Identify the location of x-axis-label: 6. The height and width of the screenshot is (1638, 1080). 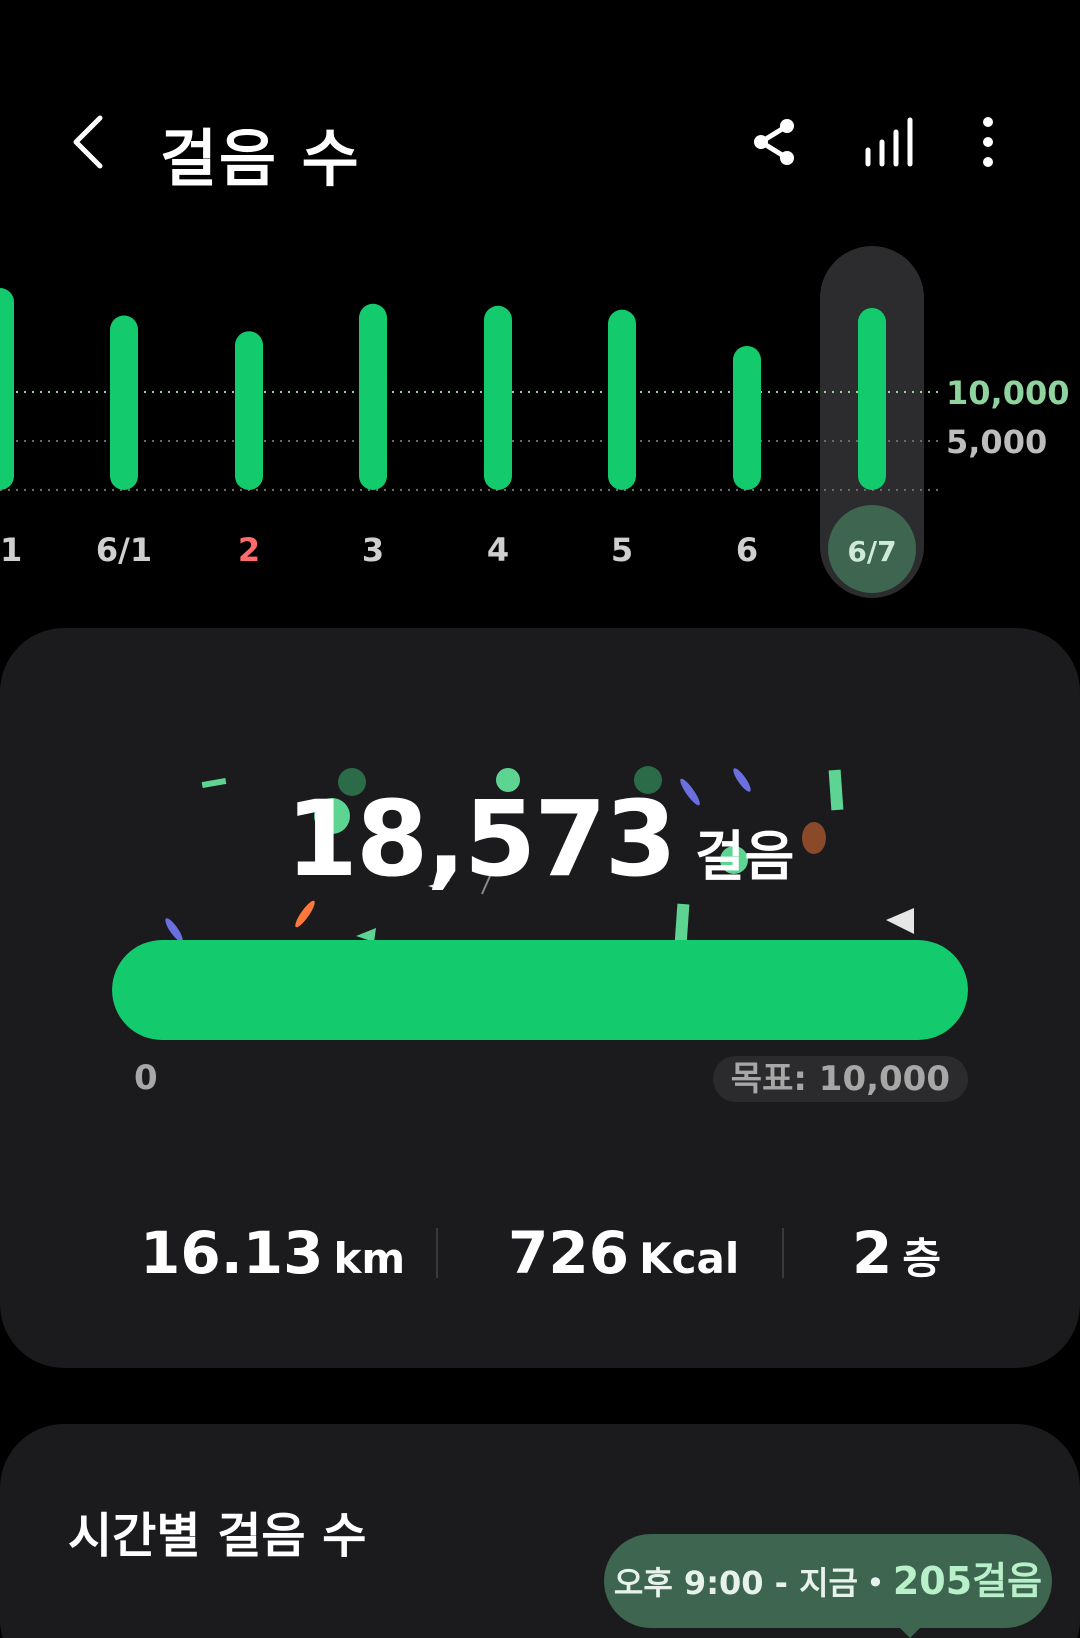
(747, 550).